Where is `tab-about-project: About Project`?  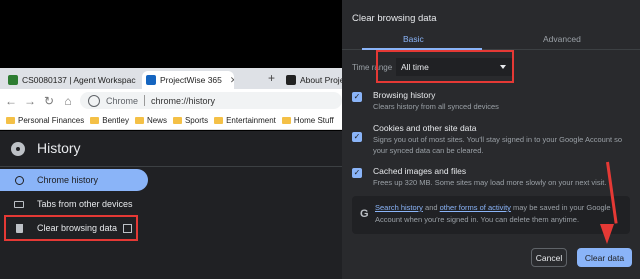
tab-about-project: About Project is located at coordinates (312, 80).